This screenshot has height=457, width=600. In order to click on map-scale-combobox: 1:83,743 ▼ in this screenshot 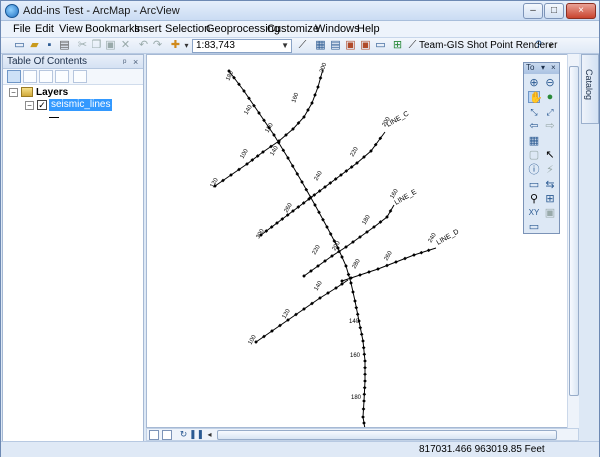, I will do `click(242, 46)`.